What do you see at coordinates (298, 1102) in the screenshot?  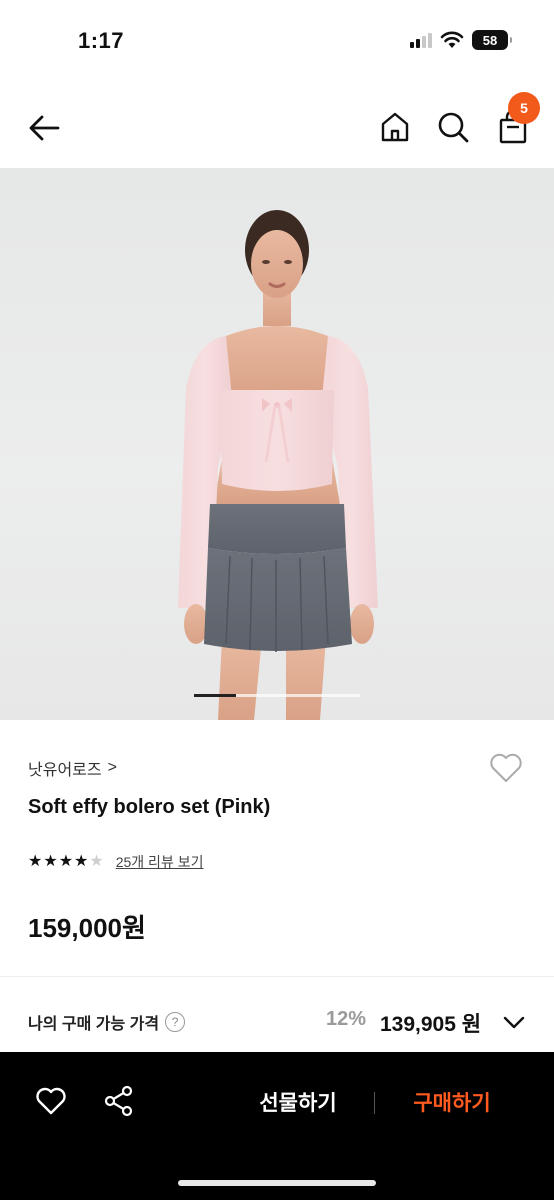 I see `gift-button: 선물하기` at bounding box center [298, 1102].